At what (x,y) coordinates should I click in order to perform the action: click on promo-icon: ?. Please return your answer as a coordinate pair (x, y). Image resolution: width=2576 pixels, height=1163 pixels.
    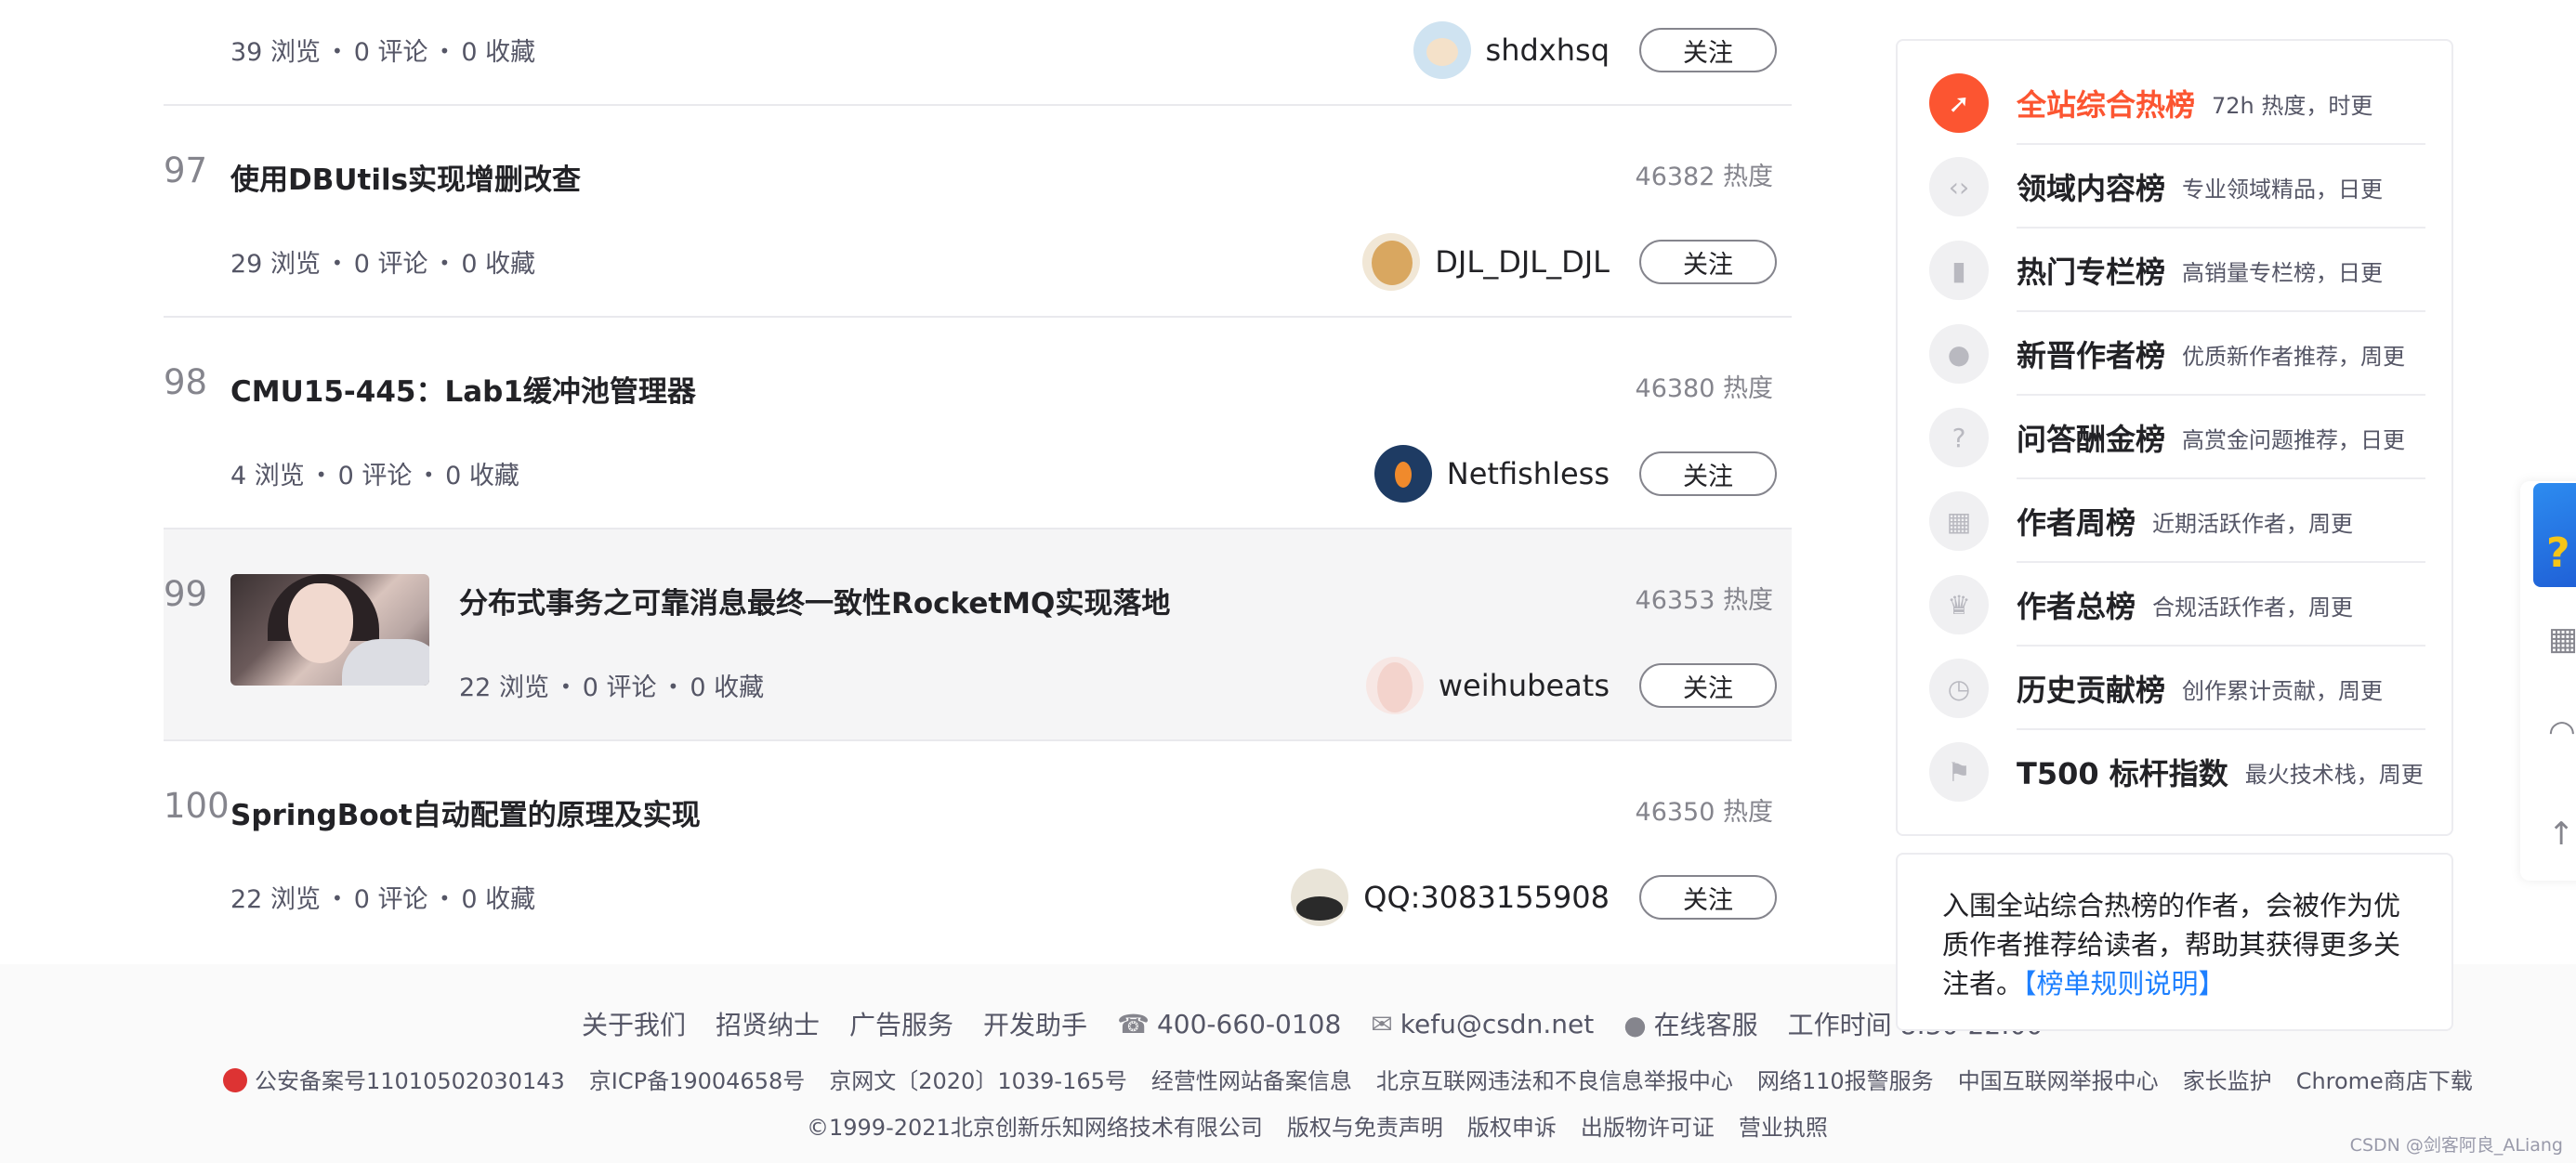
    Looking at the image, I should click on (2554, 535).